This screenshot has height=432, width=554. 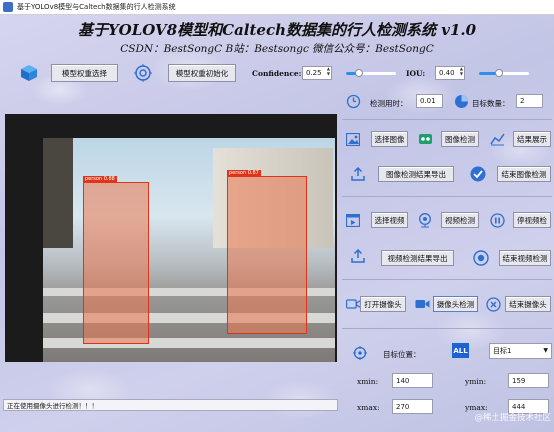 I want to click on target-select: 目标1 ▼, so click(x=520, y=351).